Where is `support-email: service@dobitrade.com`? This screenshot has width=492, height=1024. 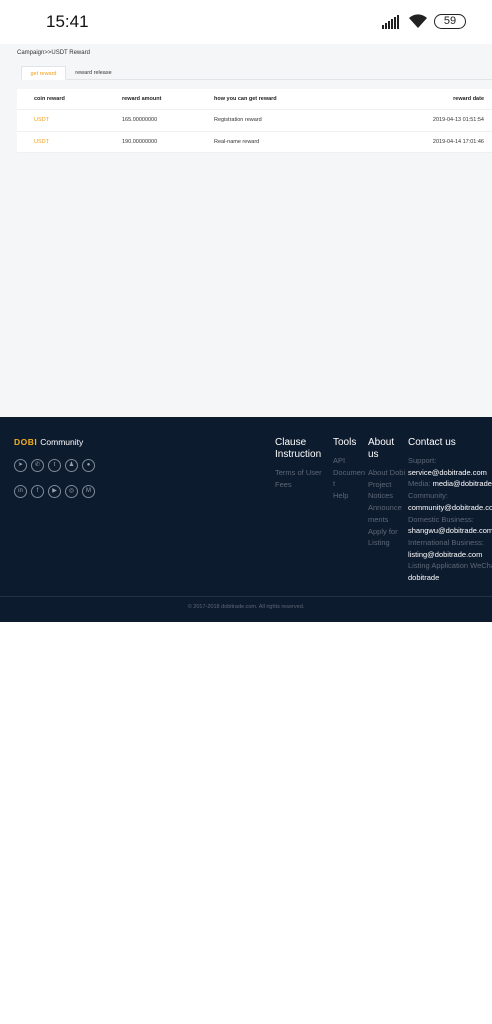 support-email: service@dobitrade.com is located at coordinates (450, 473).